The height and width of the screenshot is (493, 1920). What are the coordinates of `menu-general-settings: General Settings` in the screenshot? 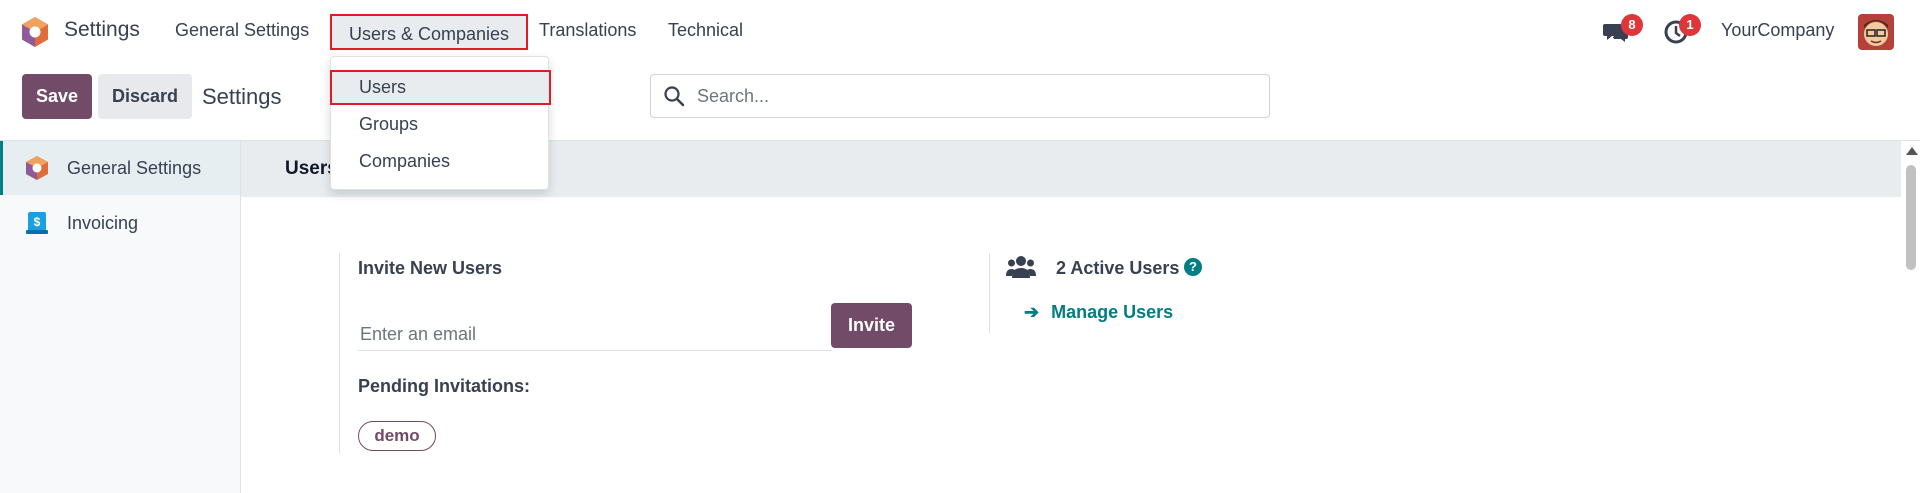 It's located at (242, 30).